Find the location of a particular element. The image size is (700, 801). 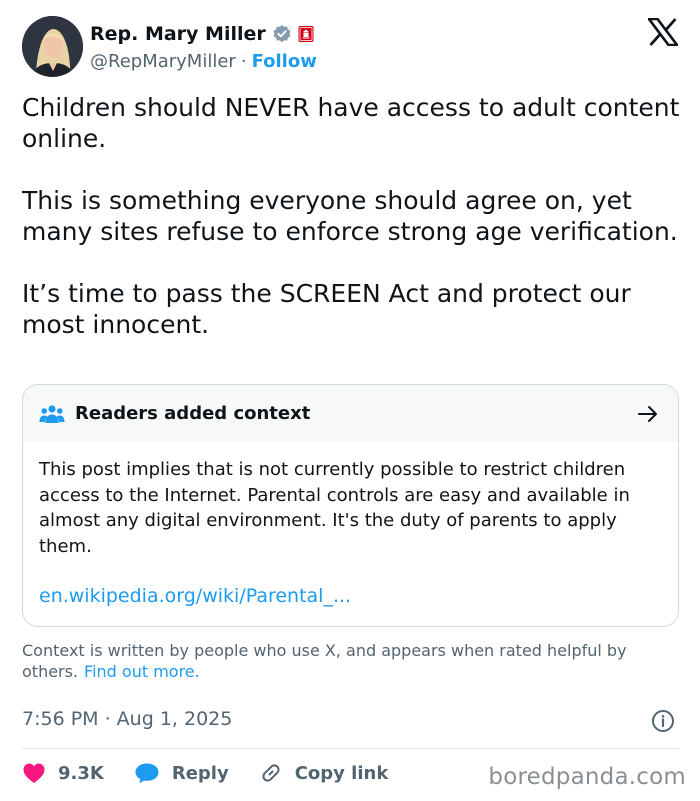

avatar is located at coordinates (52, 46).